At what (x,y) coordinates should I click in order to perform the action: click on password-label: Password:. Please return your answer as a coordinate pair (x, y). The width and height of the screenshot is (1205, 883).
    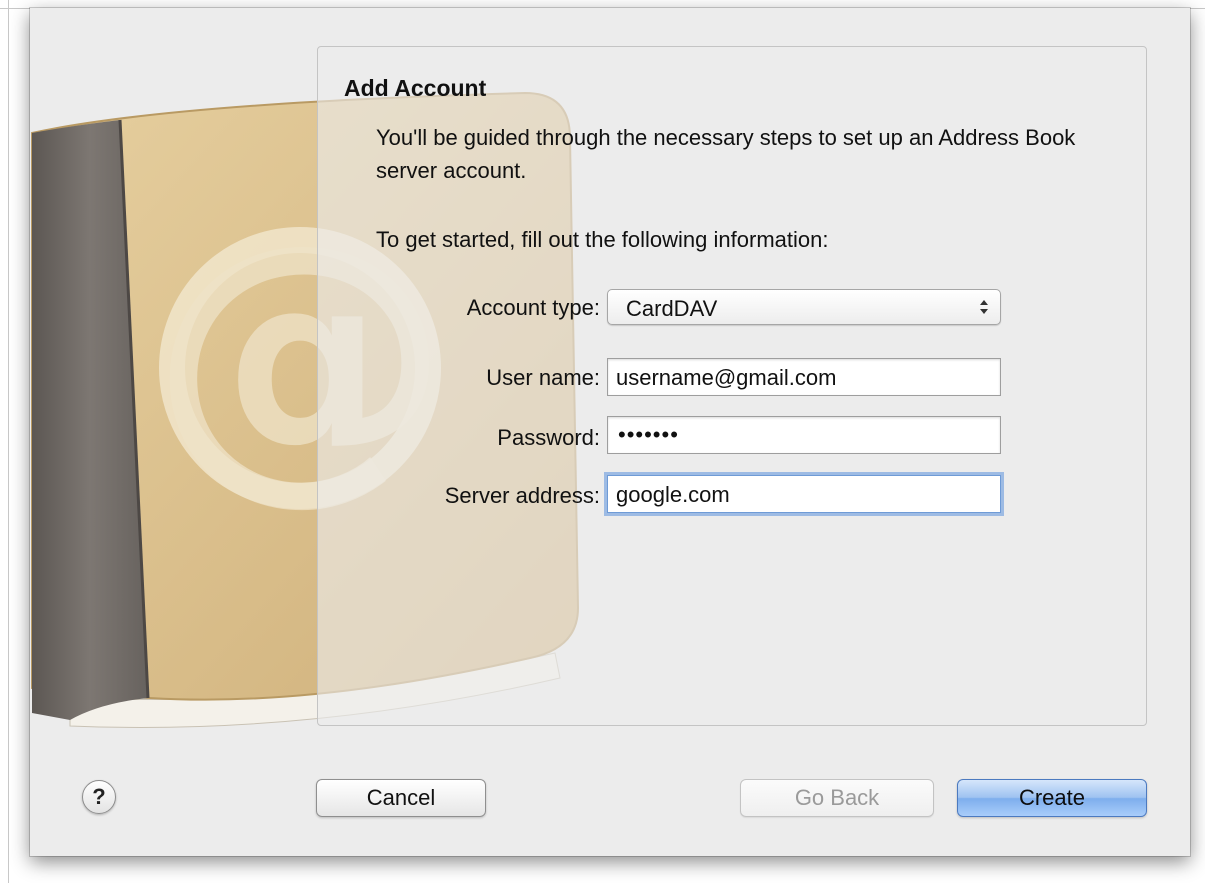
    Looking at the image, I should click on (548, 437).